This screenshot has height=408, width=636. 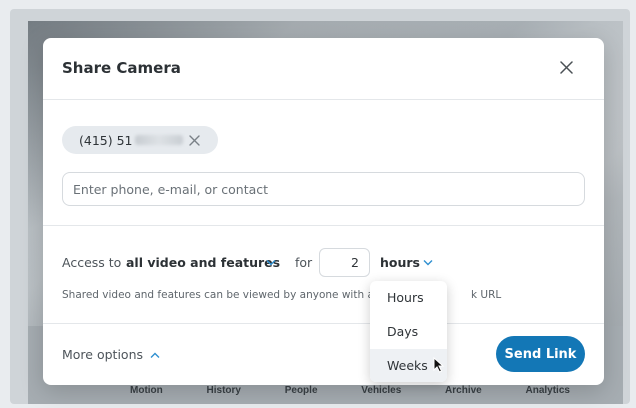 What do you see at coordinates (102, 354) in the screenshot?
I see `more-options-label: More options` at bounding box center [102, 354].